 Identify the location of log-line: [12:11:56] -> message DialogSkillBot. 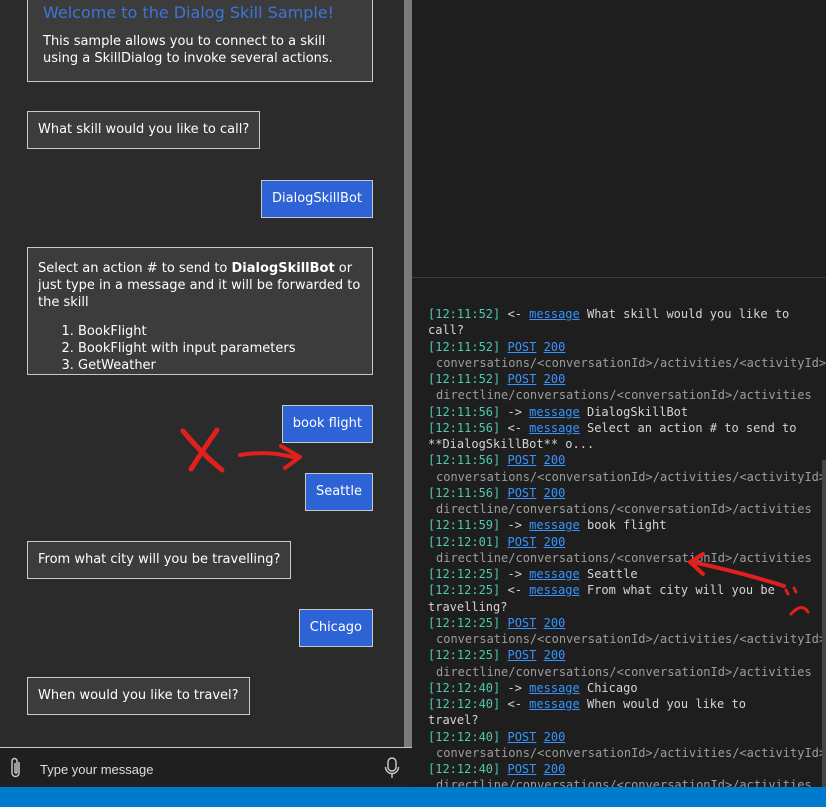
(627, 412).